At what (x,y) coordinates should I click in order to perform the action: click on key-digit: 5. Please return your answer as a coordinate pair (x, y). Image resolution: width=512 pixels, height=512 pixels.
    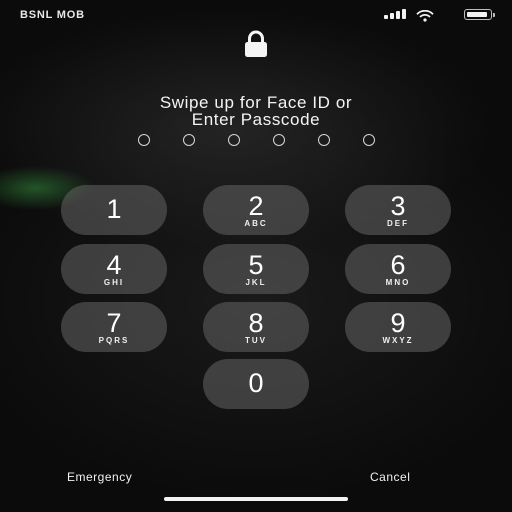
    Looking at the image, I should click on (256, 265).